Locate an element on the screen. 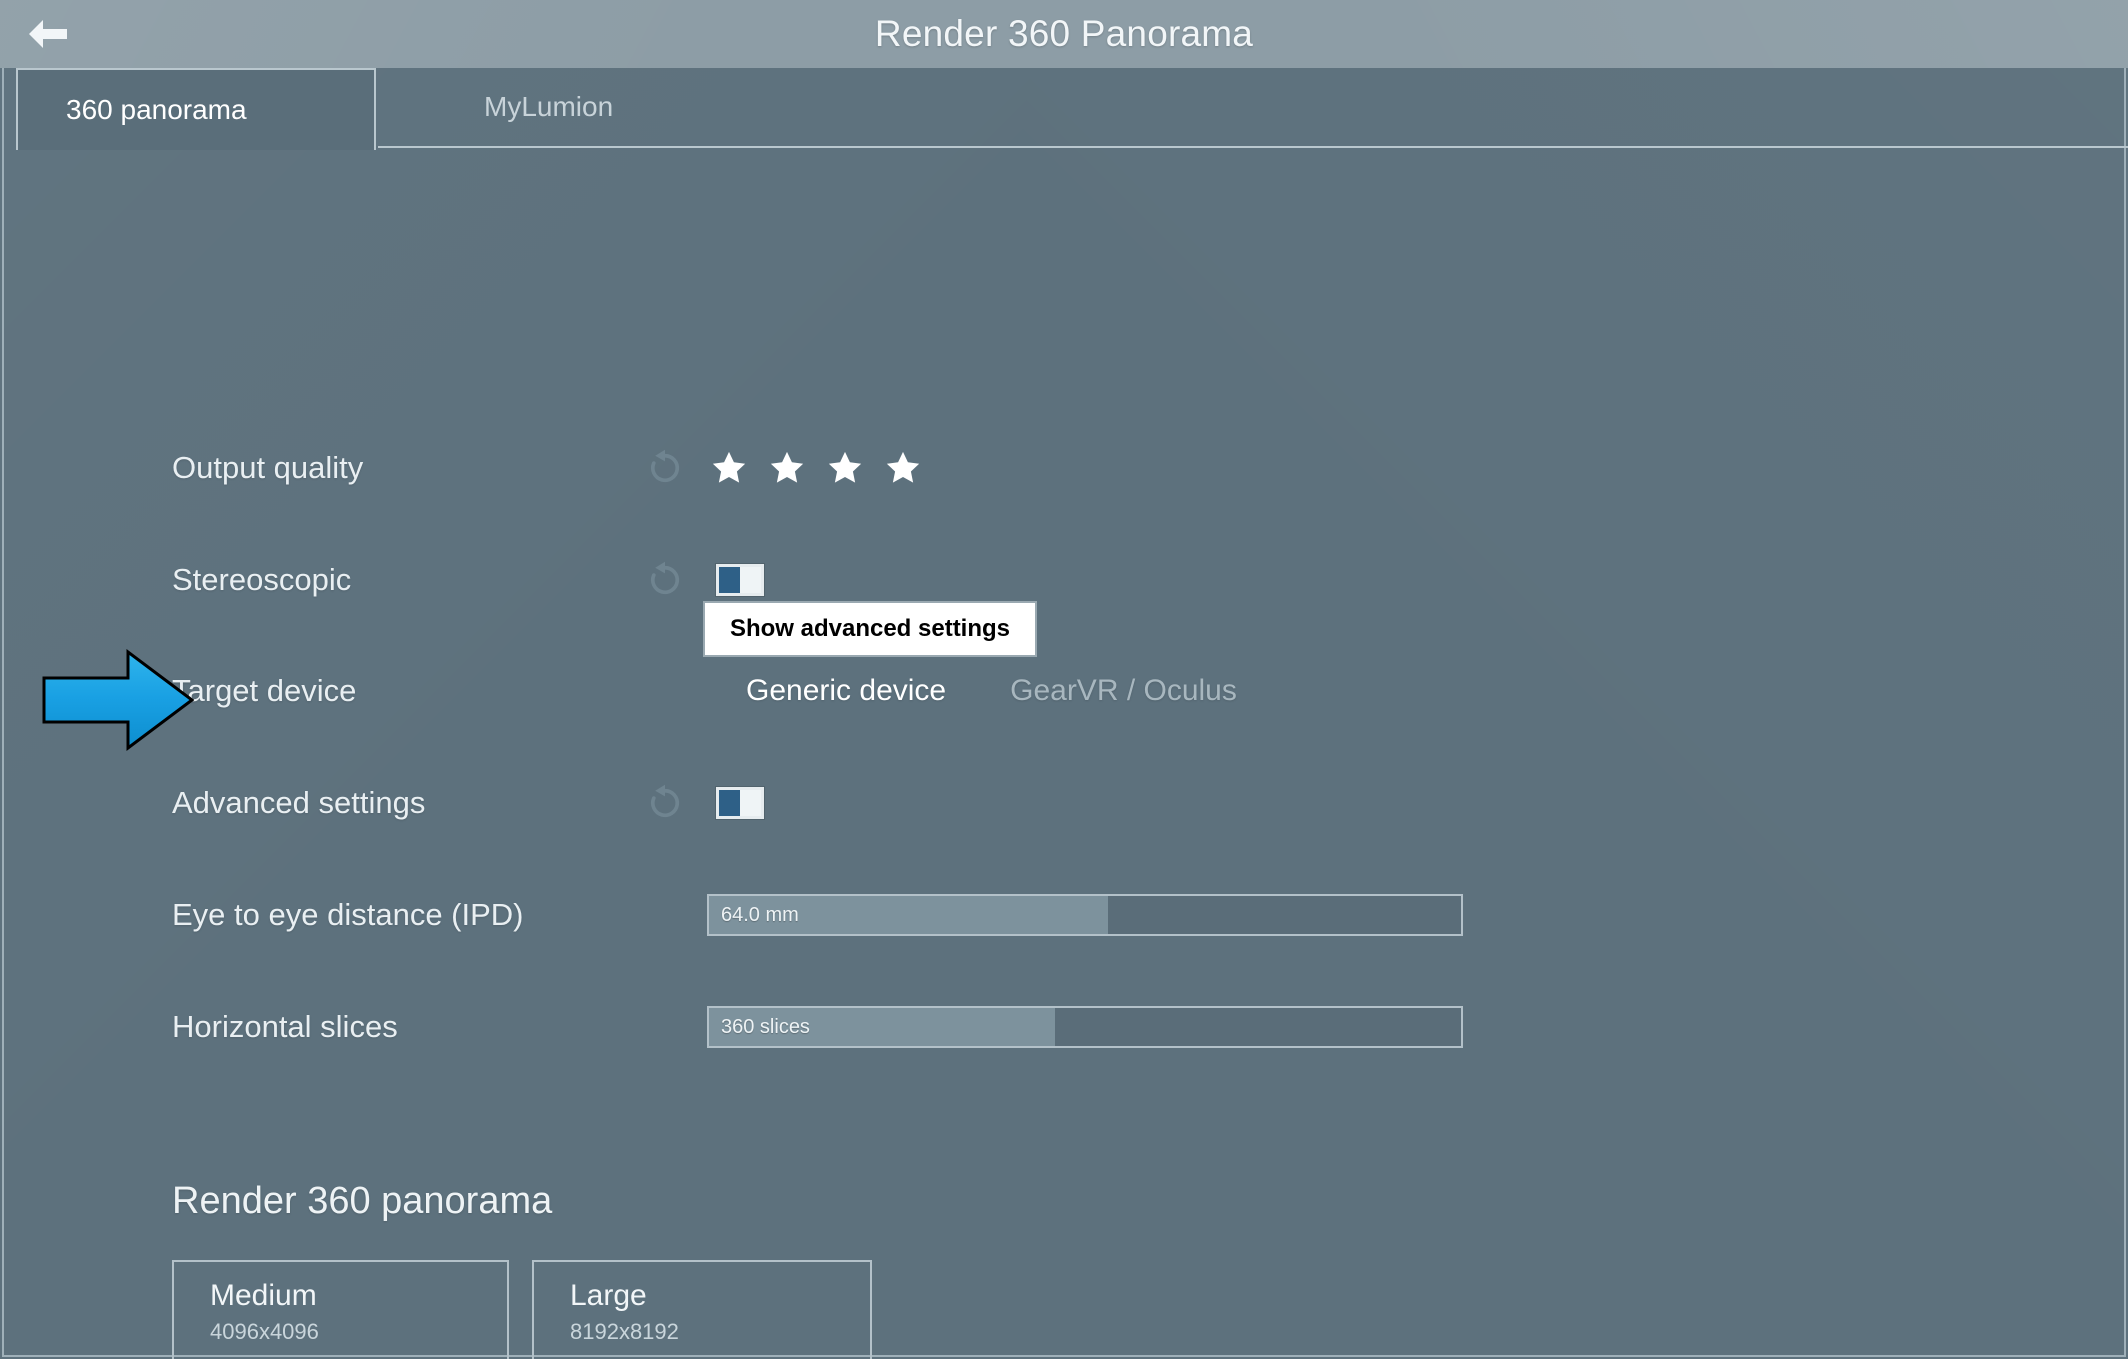 This screenshot has height=1359, width=2128. tooltip-text: Show advanced settings is located at coordinates (870, 628).